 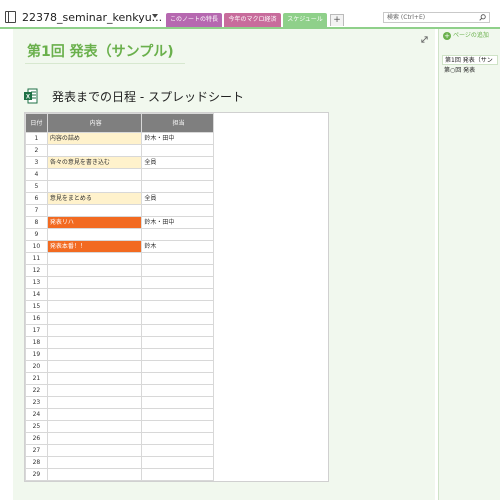 What do you see at coordinates (36, 366) in the screenshot?
I see `row-number-cell: 20` at bounding box center [36, 366].